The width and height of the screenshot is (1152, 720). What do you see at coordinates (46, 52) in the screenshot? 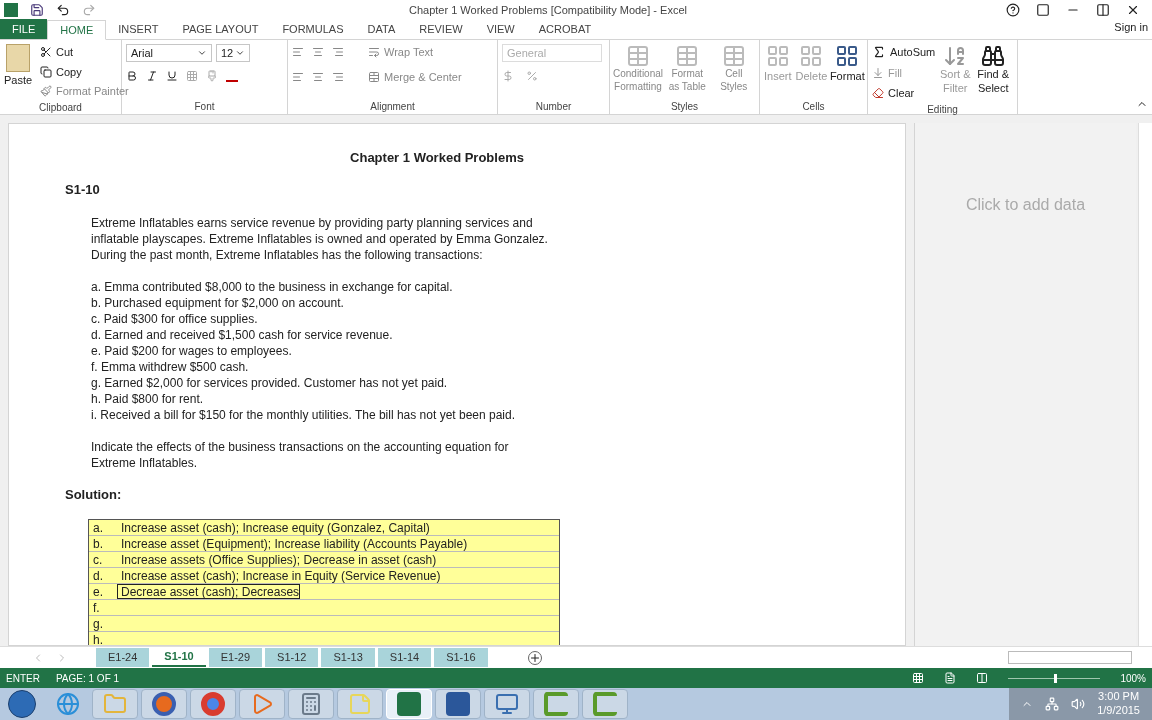
I see `scissors-icon` at bounding box center [46, 52].